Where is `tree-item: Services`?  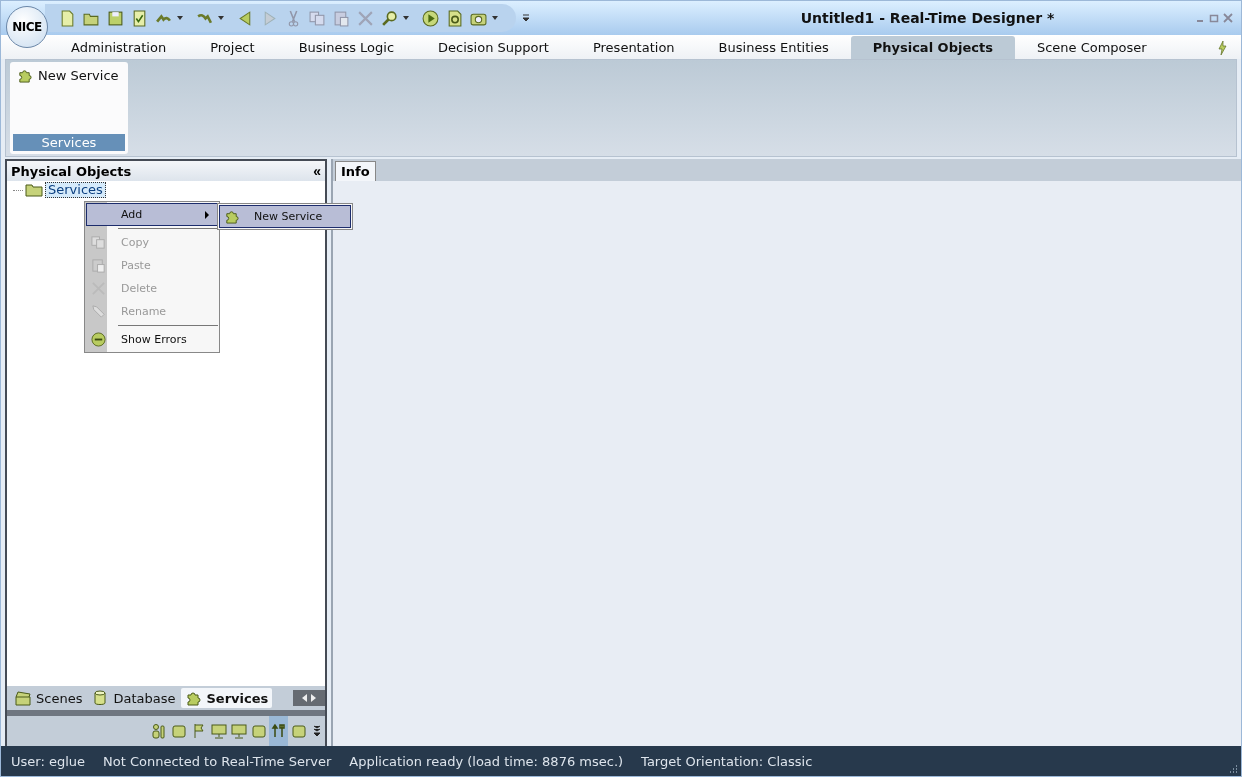
tree-item: Services is located at coordinates (75, 190).